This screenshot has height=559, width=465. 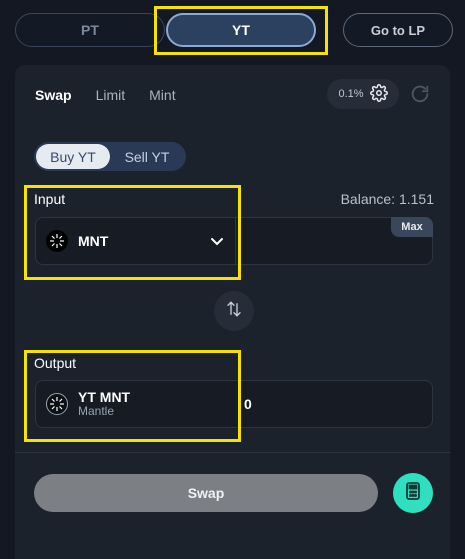 What do you see at coordinates (420, 94) in the screenshot?
I see `refresh-icon` at bounding box center [420, 94].